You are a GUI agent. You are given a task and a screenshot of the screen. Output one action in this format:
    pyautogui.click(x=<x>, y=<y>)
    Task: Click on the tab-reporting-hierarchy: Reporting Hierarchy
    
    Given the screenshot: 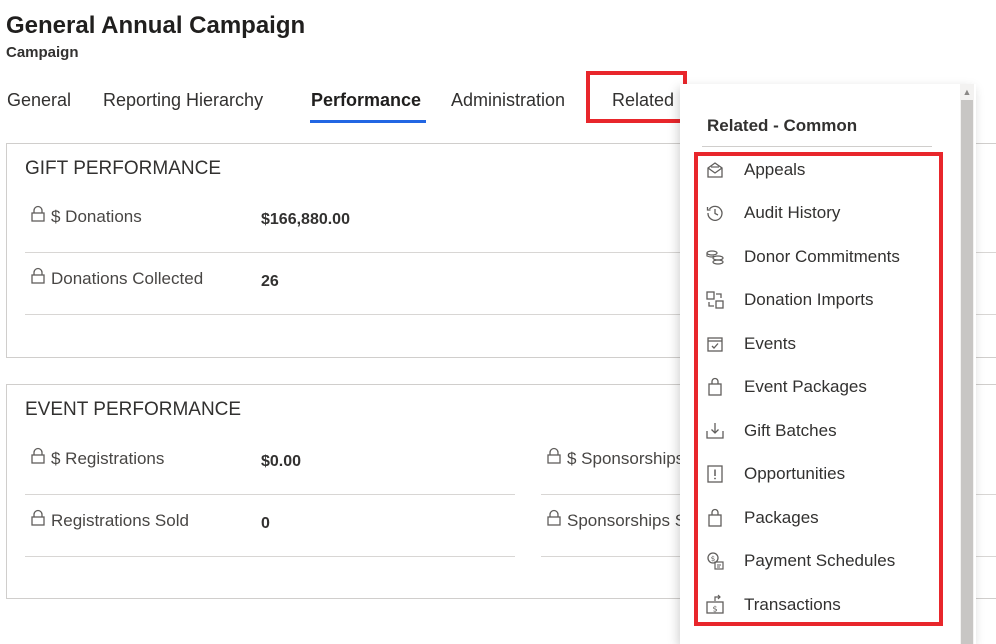 What is the action you would take?
    pyautogui.click(x=183, y=100)
    